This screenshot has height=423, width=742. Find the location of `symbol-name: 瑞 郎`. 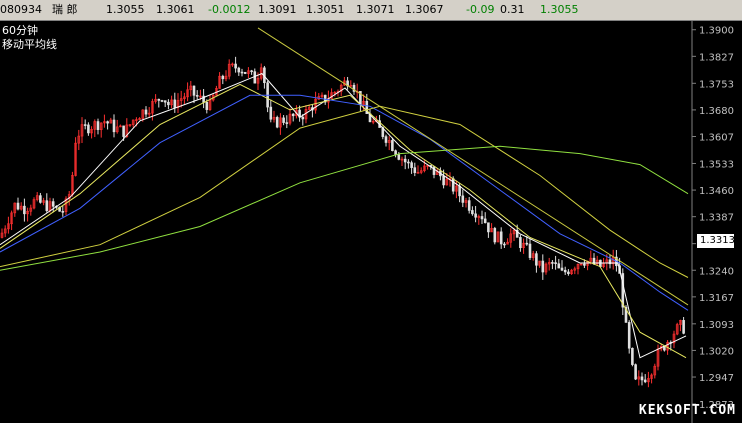

symbol-name: 瑞 郎 is located at coordinates (65, 9).